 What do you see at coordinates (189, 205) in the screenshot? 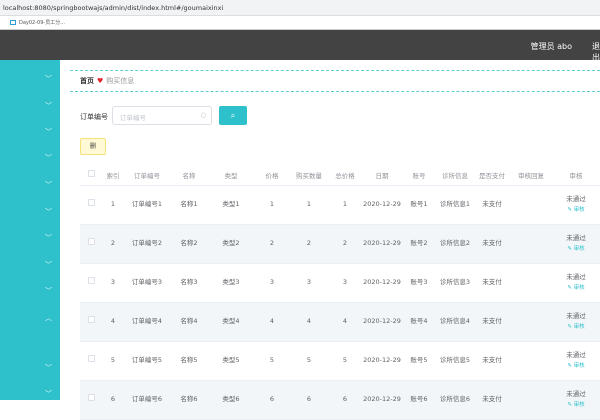
I see `cell-name: 名称1` at bounding box center [189, 205].